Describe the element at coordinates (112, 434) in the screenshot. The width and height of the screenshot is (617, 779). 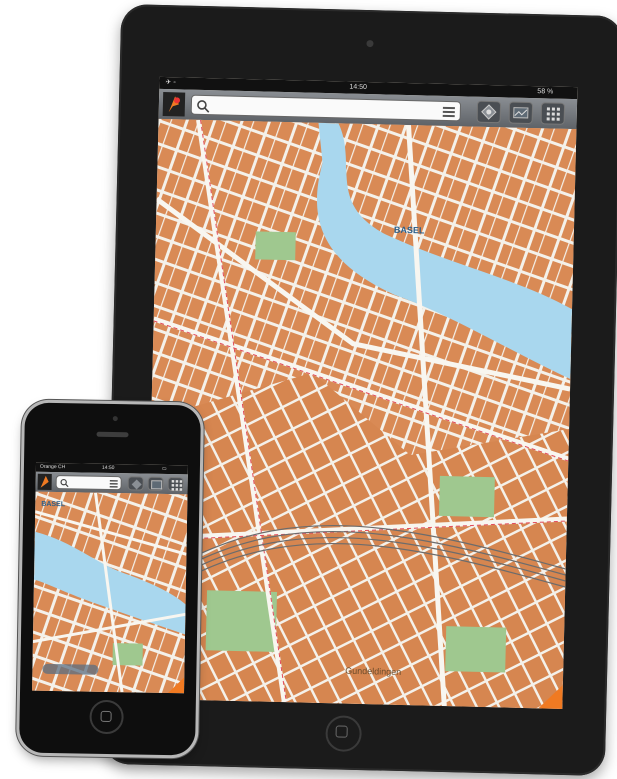
I see `iphone-speaker` at that location.